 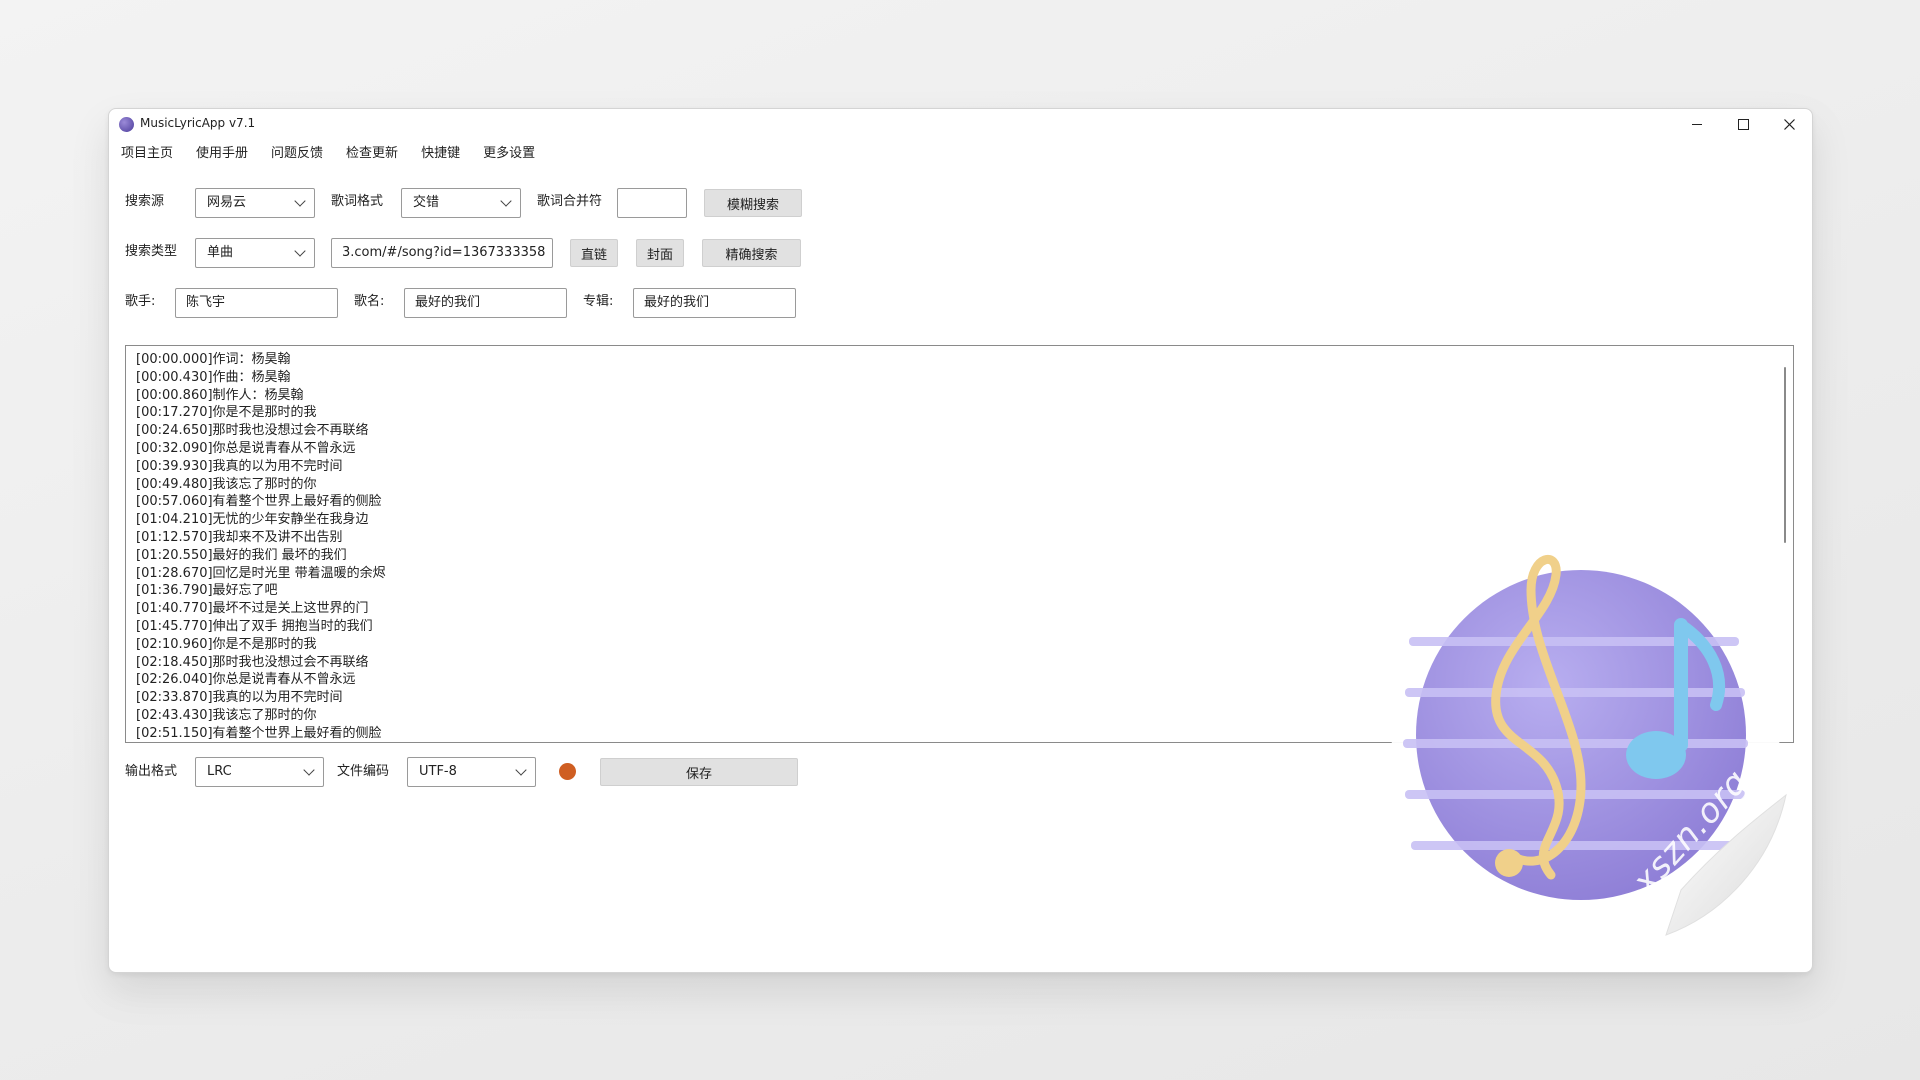 What do you see at coordinates (1785, 455) in the screenshot?
I see `lyrics-scrollbar` at bounding box center [1785, 455].